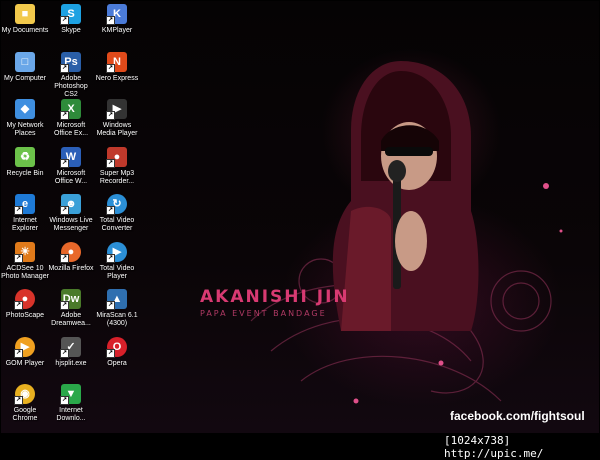 The image size is (600, 460). I want to click on desktop-icon-photoscape: ● ↗ PhotoScape, so click(25, 304).